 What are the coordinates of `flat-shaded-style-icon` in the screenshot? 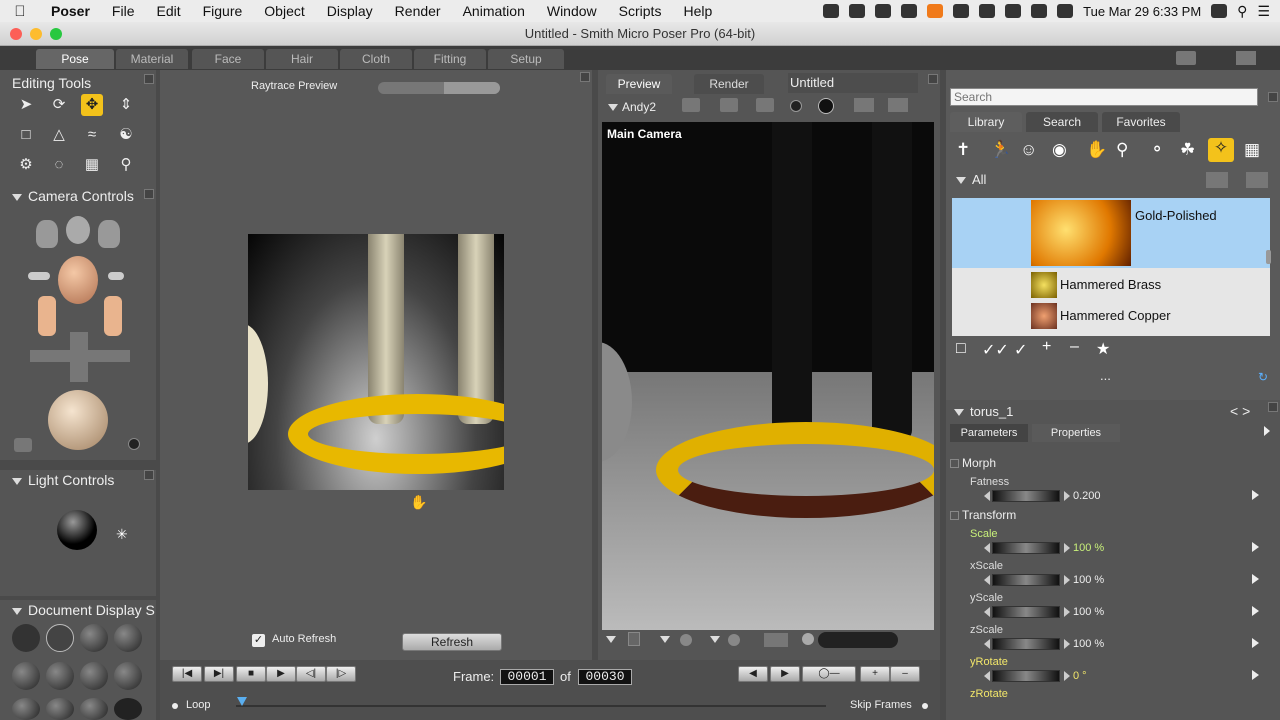 It's located at (60, 676).